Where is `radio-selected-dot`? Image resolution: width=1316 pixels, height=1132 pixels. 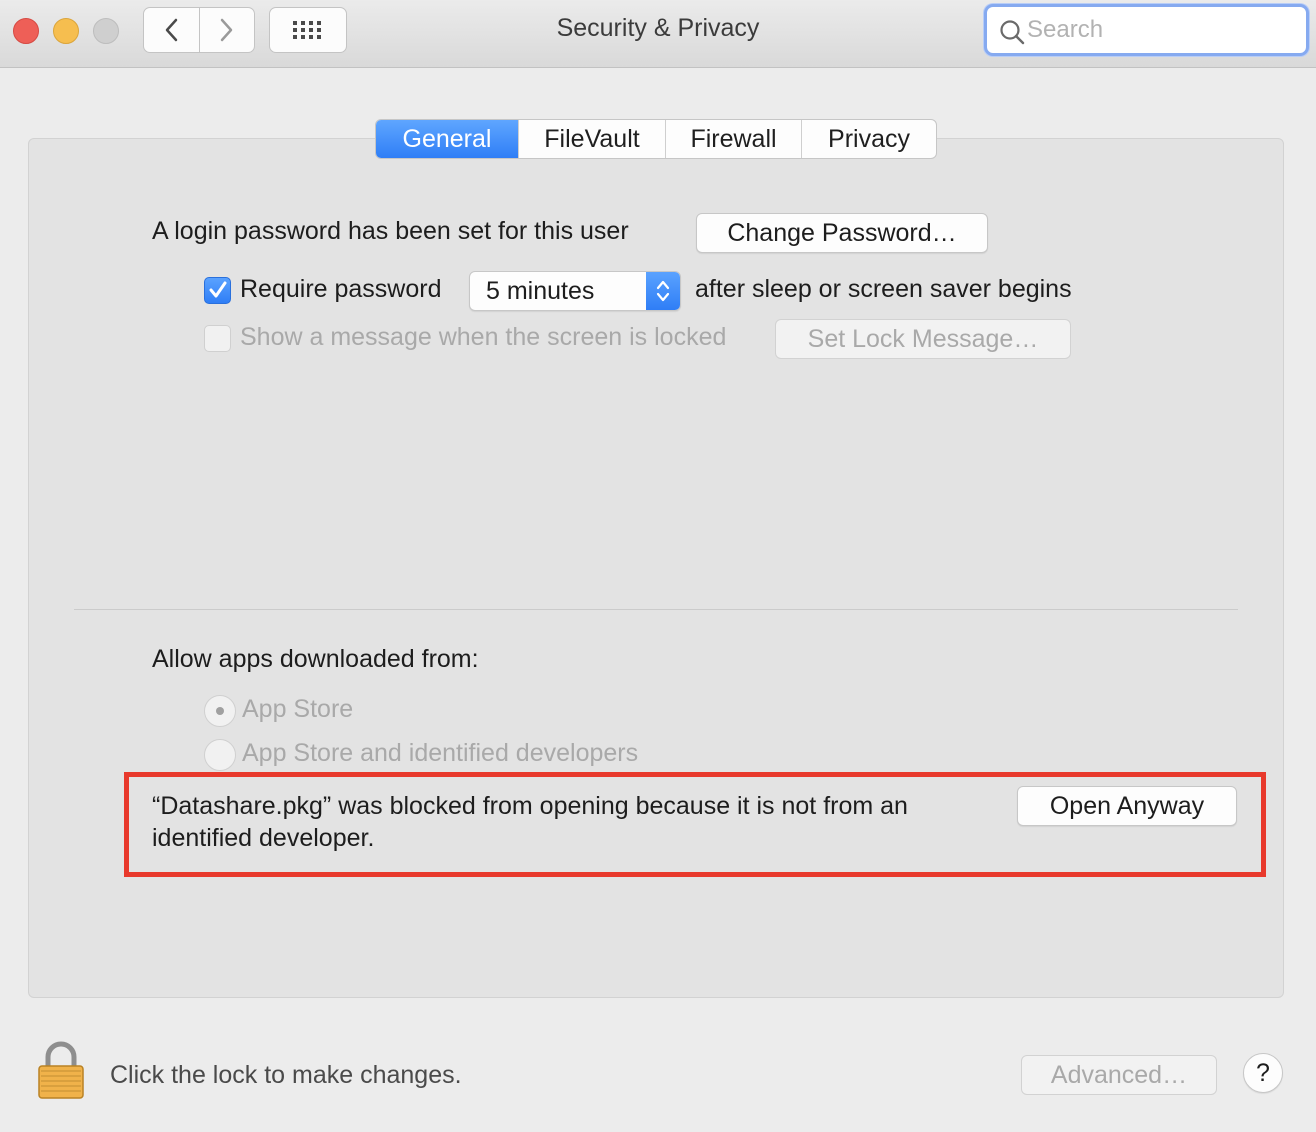 radio-selected-dot is located at coordinates (220, 711).